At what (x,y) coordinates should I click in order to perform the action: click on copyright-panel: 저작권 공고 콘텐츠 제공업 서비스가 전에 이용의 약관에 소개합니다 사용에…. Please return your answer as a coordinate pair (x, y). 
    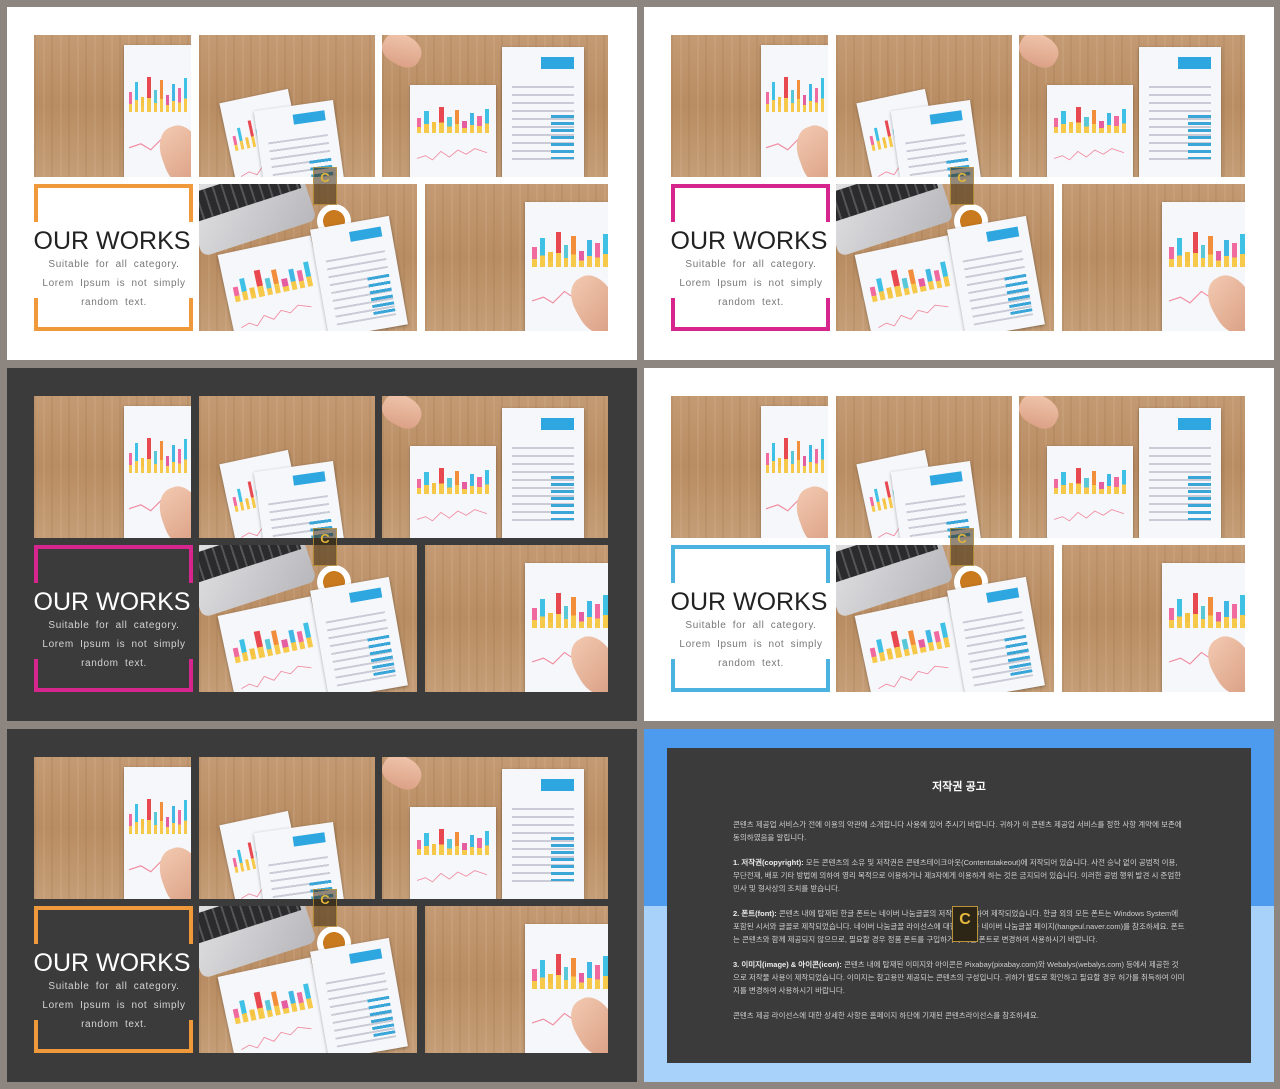
    Looking at the image, I should click on (959, 905).